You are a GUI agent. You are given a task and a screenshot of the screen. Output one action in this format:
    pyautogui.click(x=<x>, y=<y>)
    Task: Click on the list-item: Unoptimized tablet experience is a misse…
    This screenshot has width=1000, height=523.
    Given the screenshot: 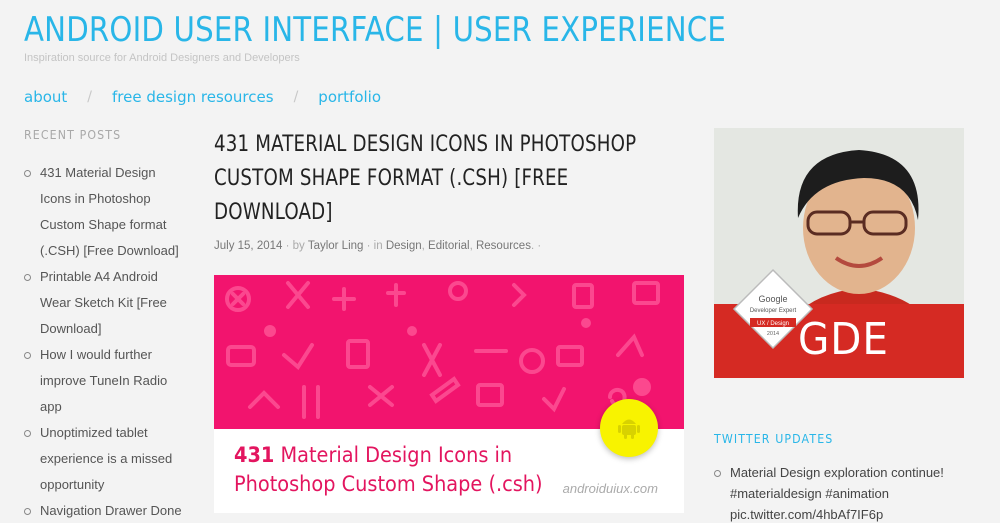 What is the action you would take?
    pyautogui.click(x=106, y=459)
    